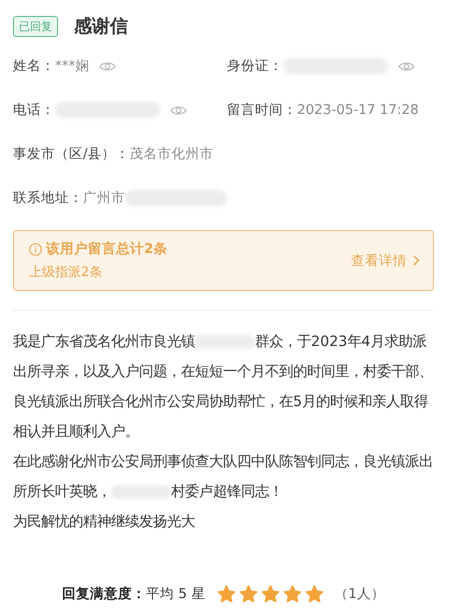 This screenshot has width=452, height=613. Describe the element at coordinates (104, 198) in the screenshot. I see `value-text: 广州市` at that location.